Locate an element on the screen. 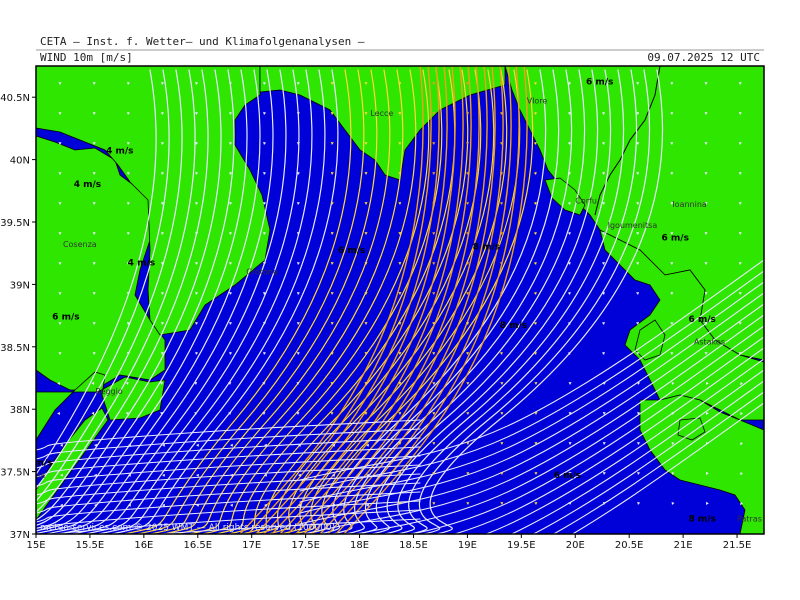  place-label: Corfu is located at coordinates (586, 200).